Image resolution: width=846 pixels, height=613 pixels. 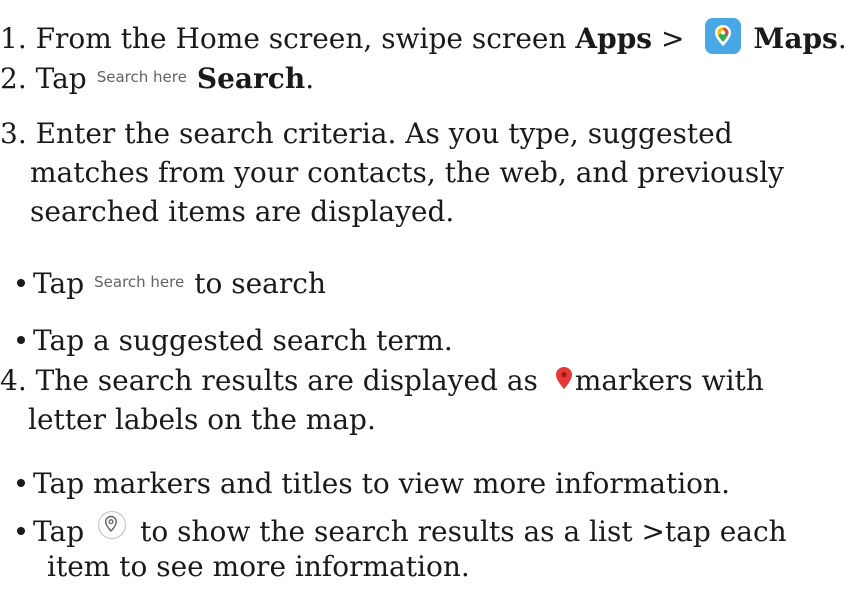 What do you see at coordinates (423, 6) in the screenshot?
I see `clipped-top-line` at bounding box center [423, 6].